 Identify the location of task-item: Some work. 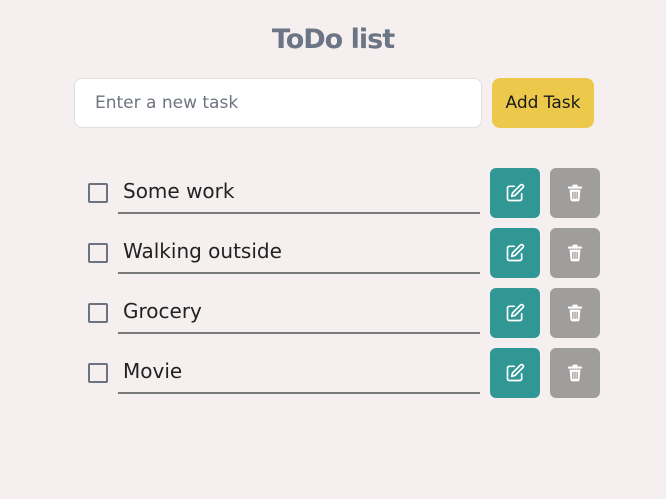
(333, 193).